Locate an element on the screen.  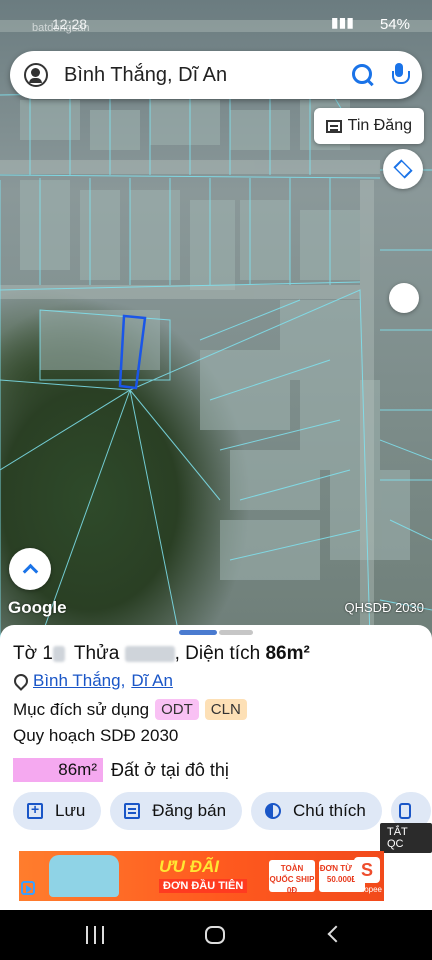
shopee-logo-icon: S is located at coordinates (367, 870).